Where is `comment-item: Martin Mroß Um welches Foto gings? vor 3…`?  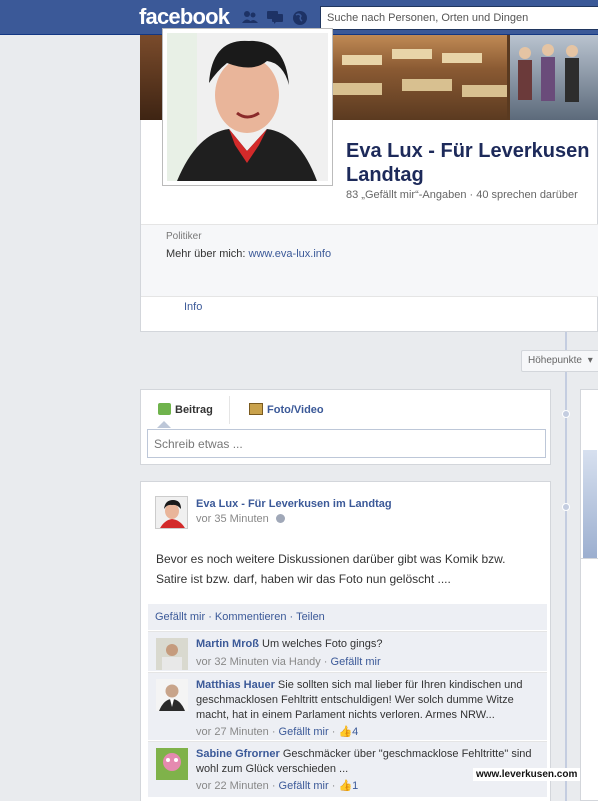 comment-item: Martin Mroß Um welches Foto gings? vor 3… is located at coordinates (347, 651).